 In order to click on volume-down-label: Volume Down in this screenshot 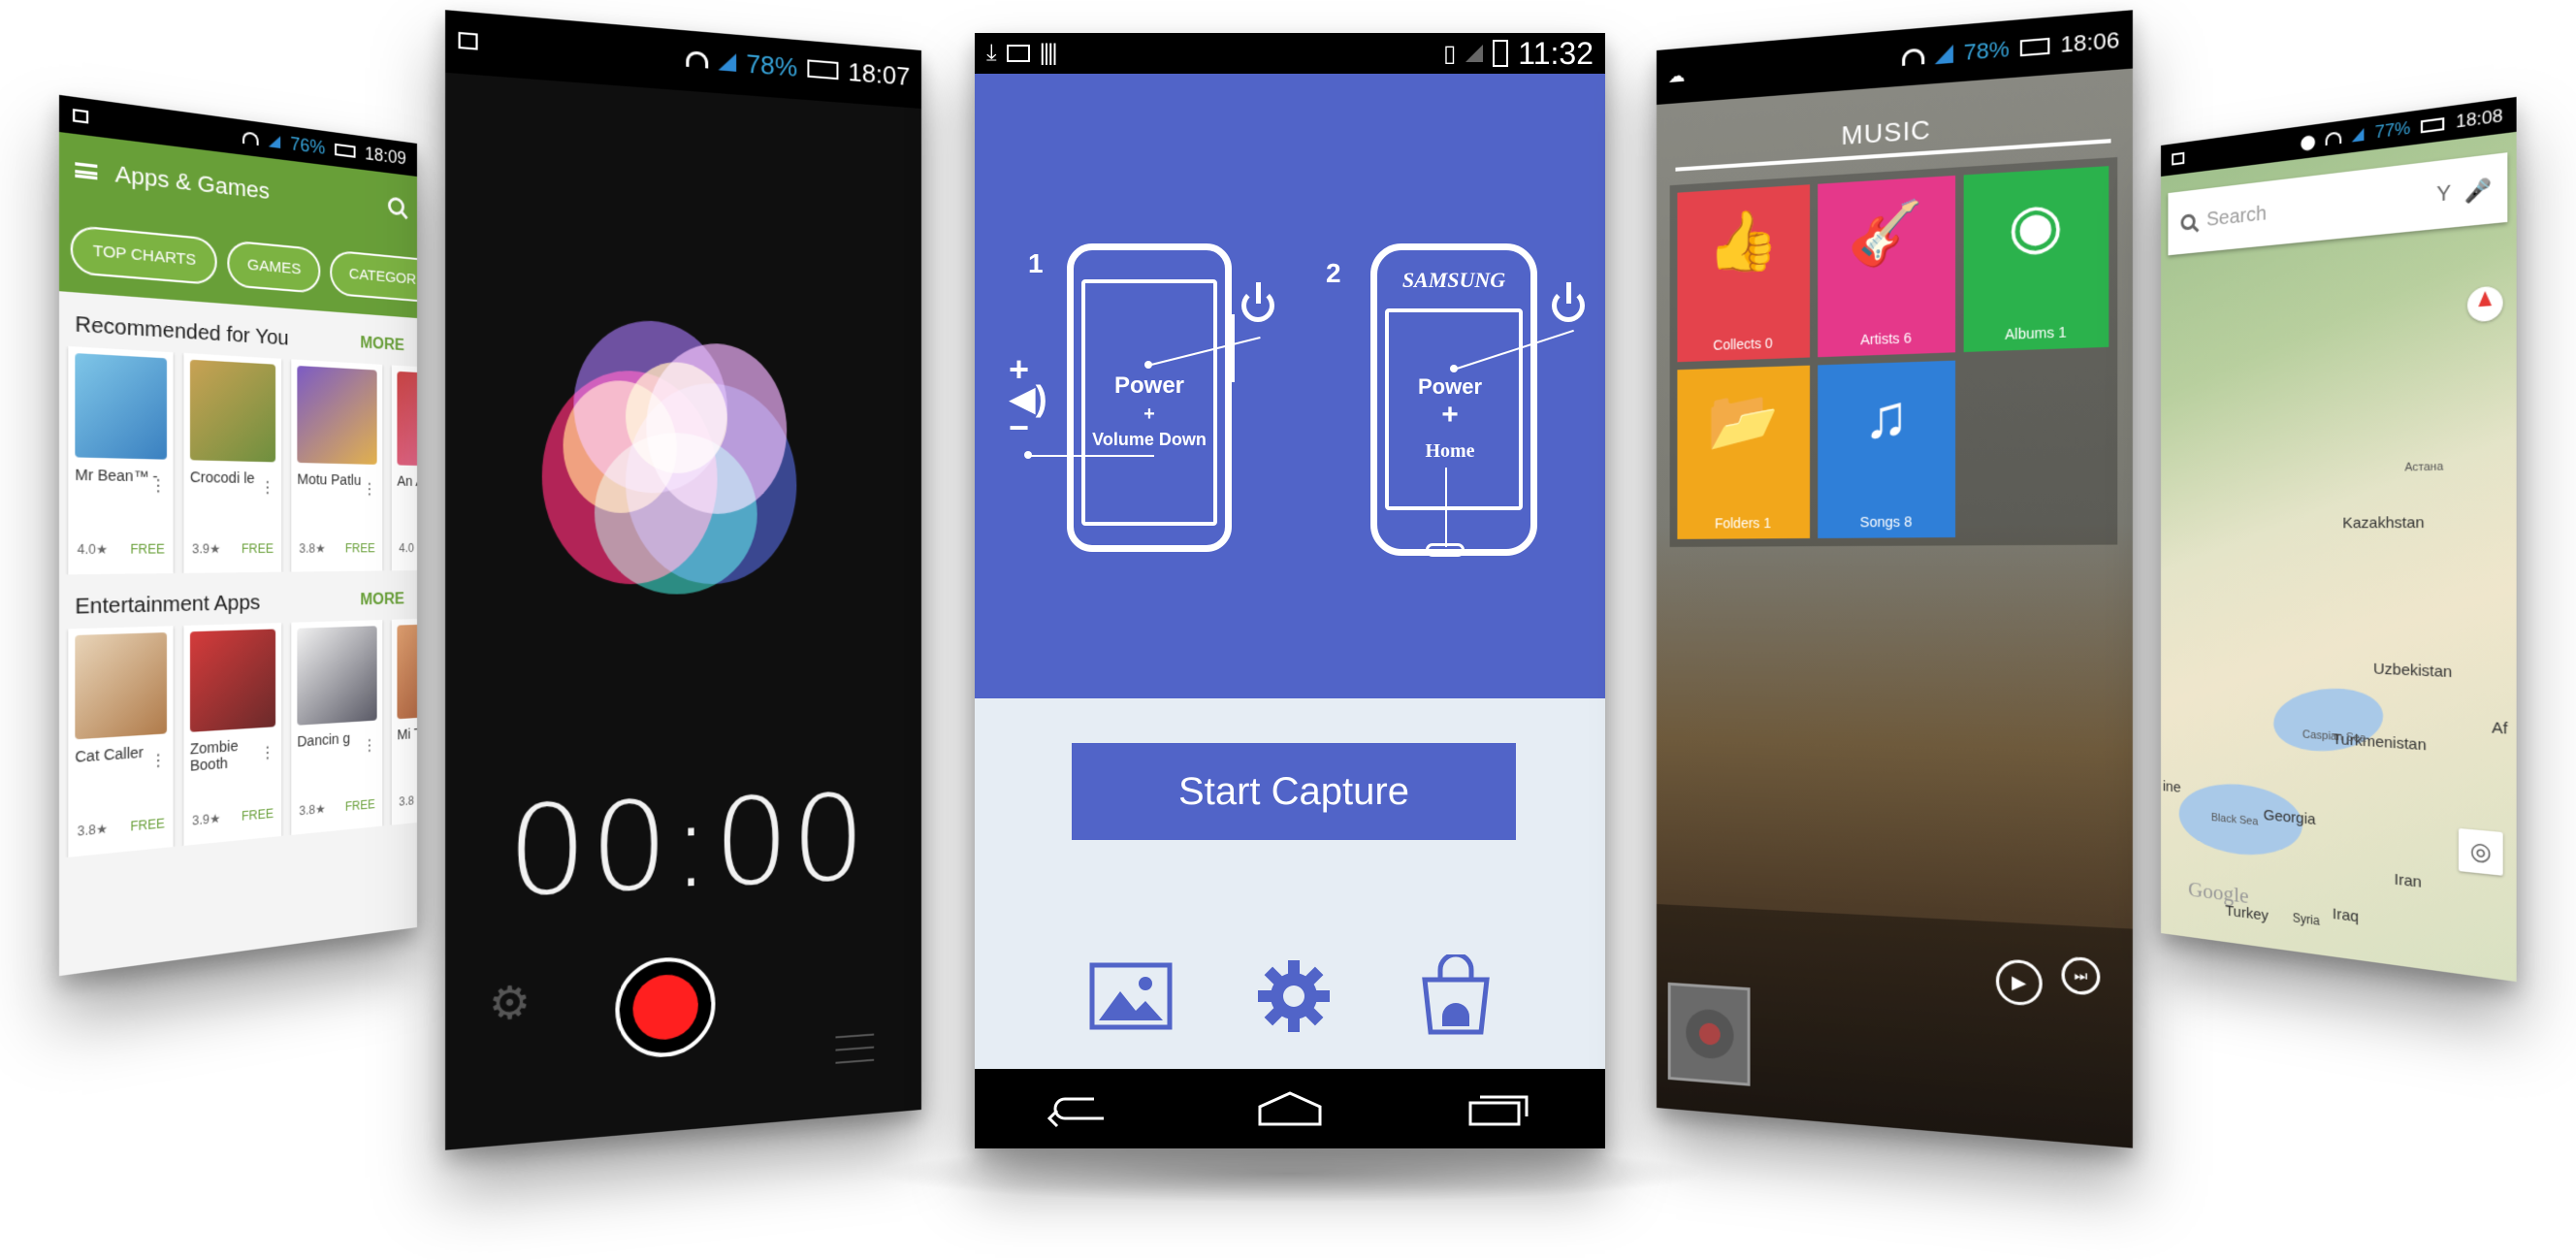, I will do `click(1149, 439)`.